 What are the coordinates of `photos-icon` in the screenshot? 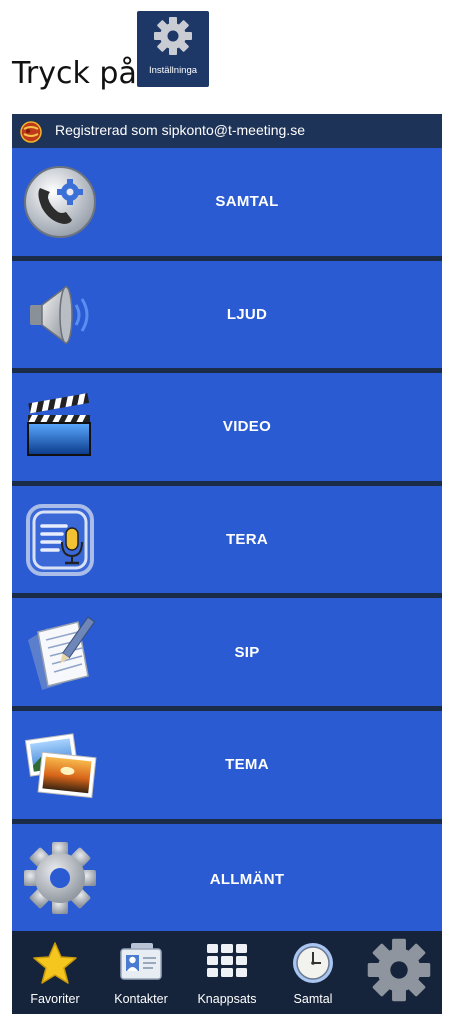 It's located at (60, 766).